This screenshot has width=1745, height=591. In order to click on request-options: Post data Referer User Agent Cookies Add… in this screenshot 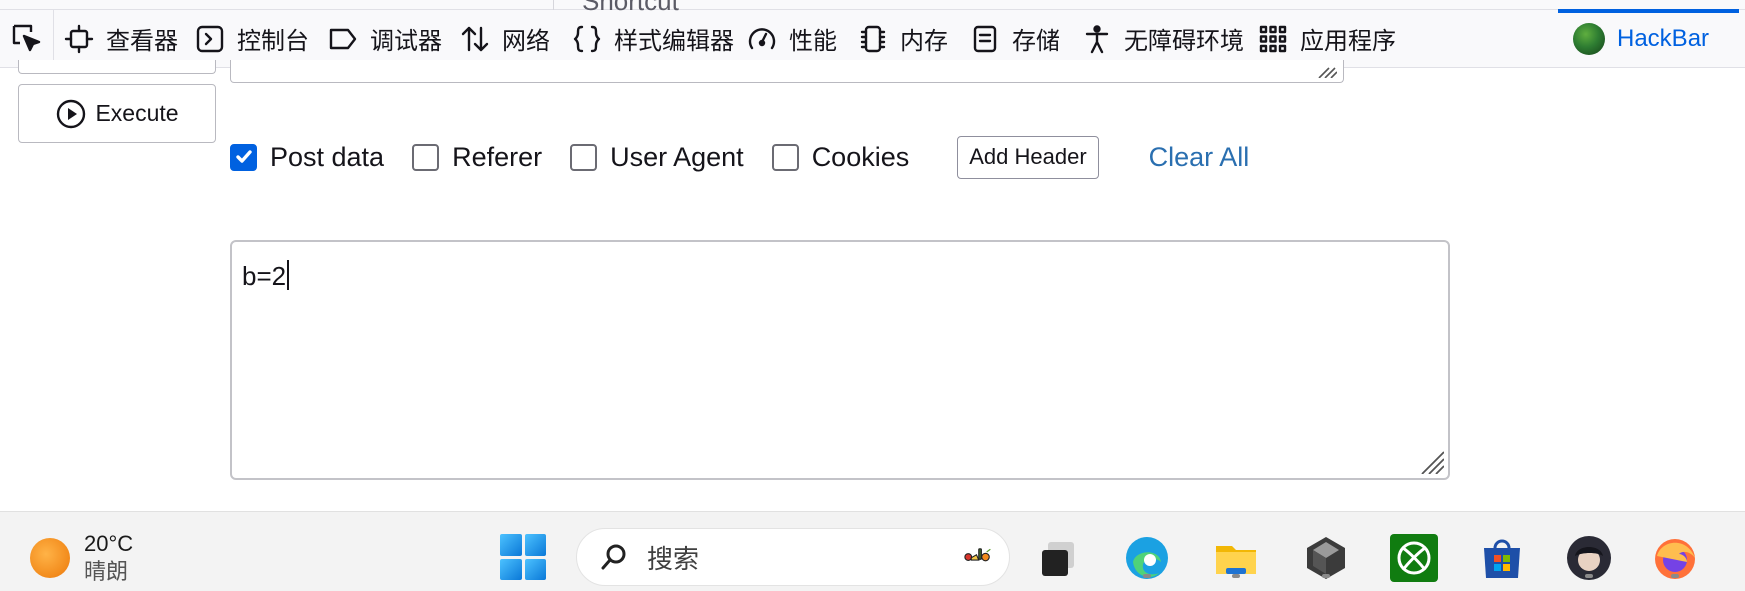, I will do `click(739, 157)`.